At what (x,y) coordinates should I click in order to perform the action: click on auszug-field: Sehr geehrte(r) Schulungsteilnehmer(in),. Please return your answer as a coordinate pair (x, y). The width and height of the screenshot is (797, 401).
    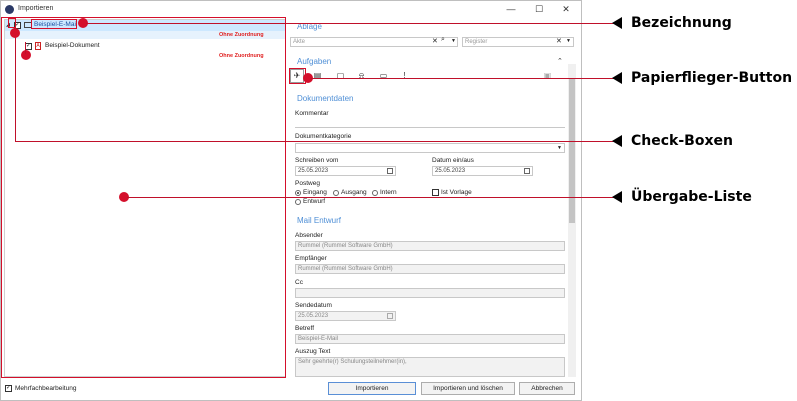
    Looking at the image, I should click on (430, 367).